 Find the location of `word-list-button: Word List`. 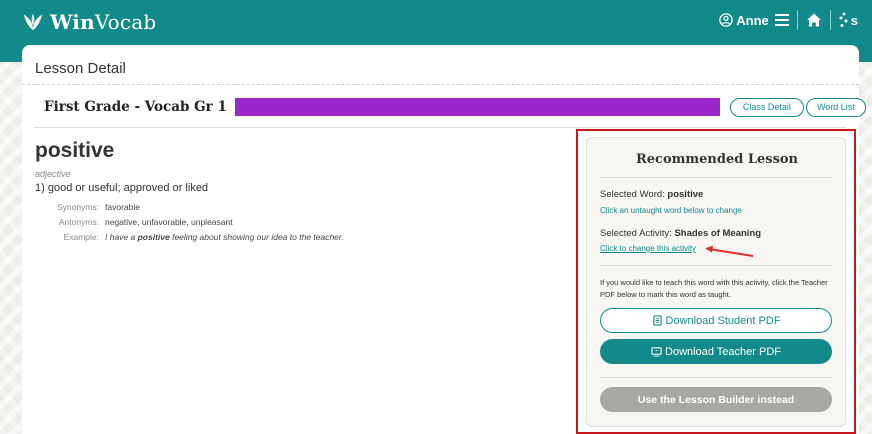

word-list-button: Word List is located at coordinates (835, 107).